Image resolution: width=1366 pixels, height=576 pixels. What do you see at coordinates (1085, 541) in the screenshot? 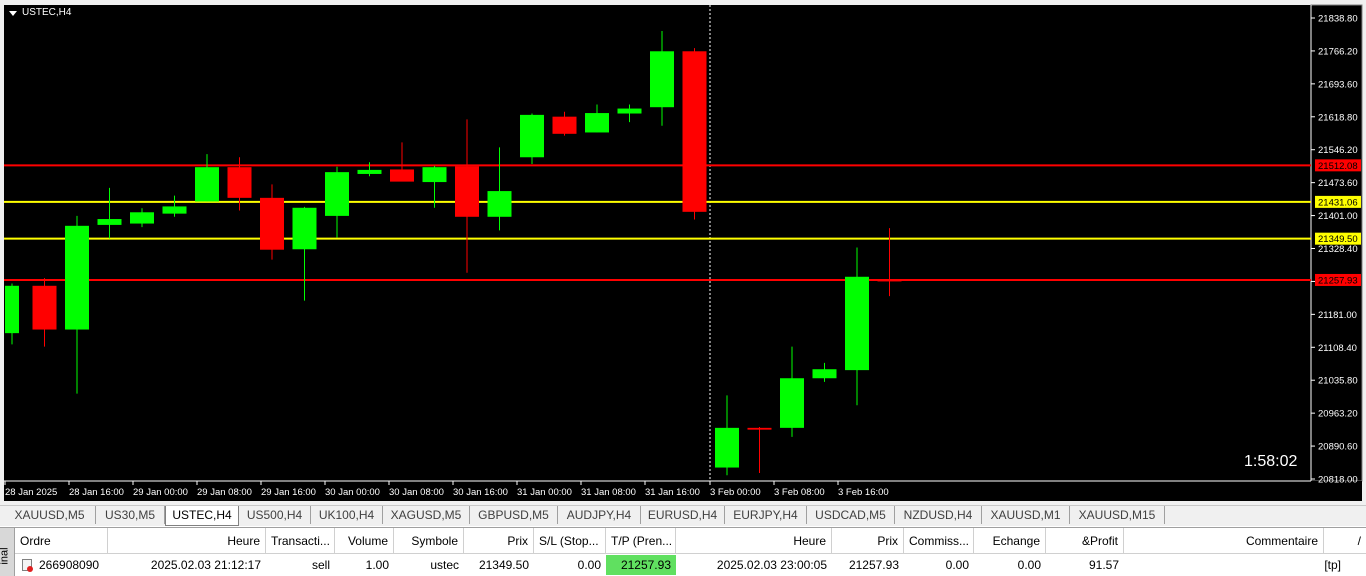
I see `col-header-profit: &Profit` at bounding box center [1085, 541].